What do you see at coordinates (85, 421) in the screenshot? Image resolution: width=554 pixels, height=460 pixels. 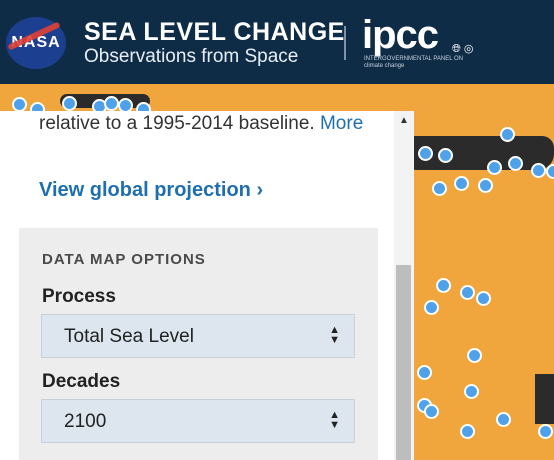 I see `decades-select-value: 2100` at bounding box center [85, 421].